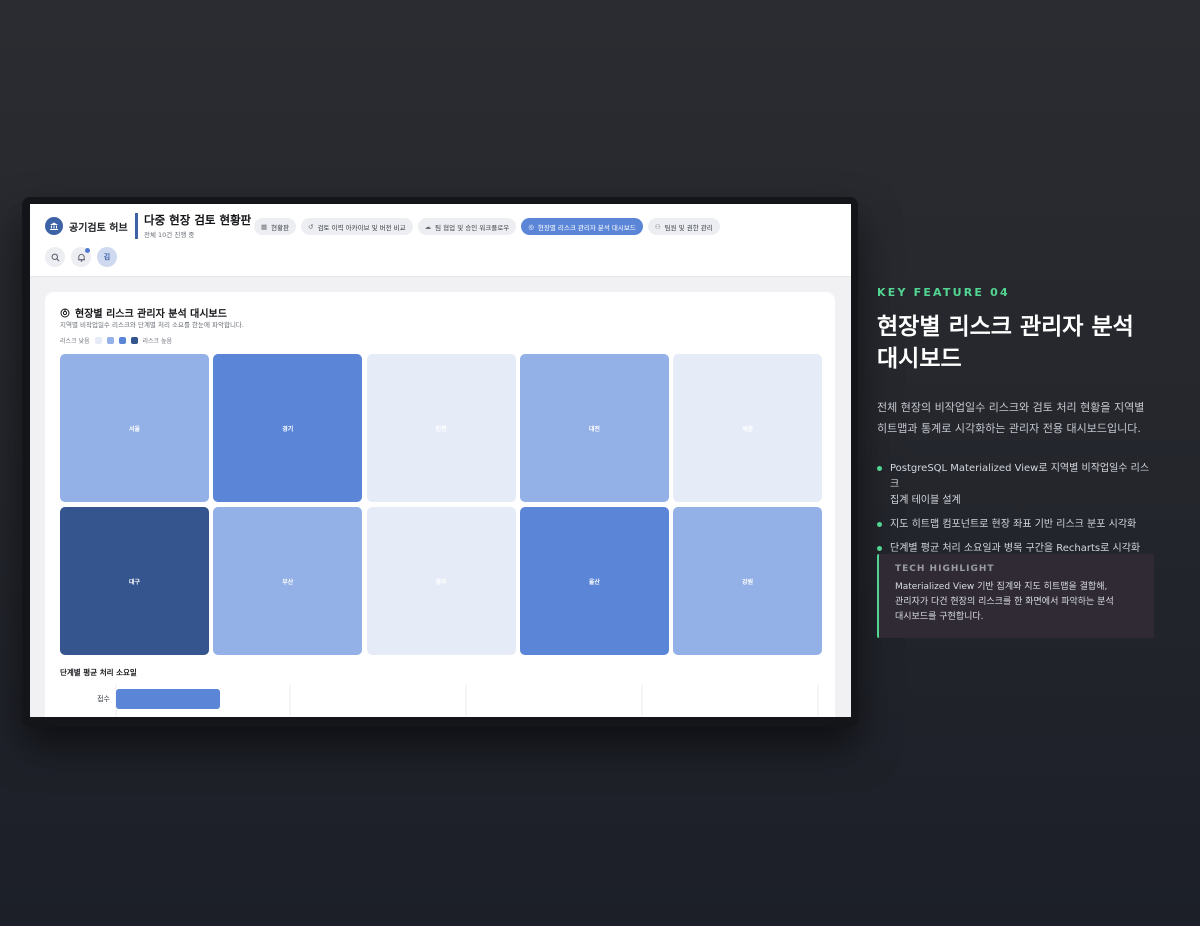 This screenshot has height=926, width=1200. I want to click on headline-line: 현장별 리스크 관리자 분석, so click(1005, 327).